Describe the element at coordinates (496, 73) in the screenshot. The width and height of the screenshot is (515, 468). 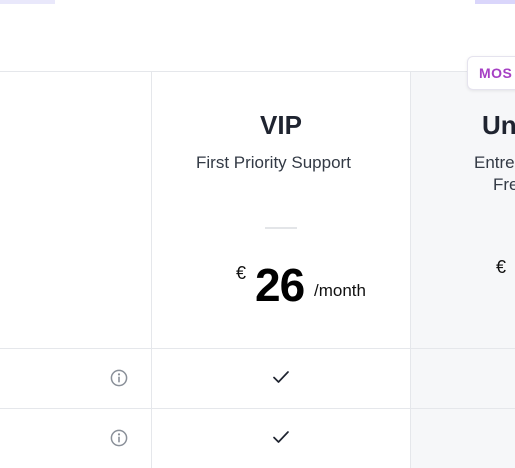
I see `badge-label: MOS` at that location.